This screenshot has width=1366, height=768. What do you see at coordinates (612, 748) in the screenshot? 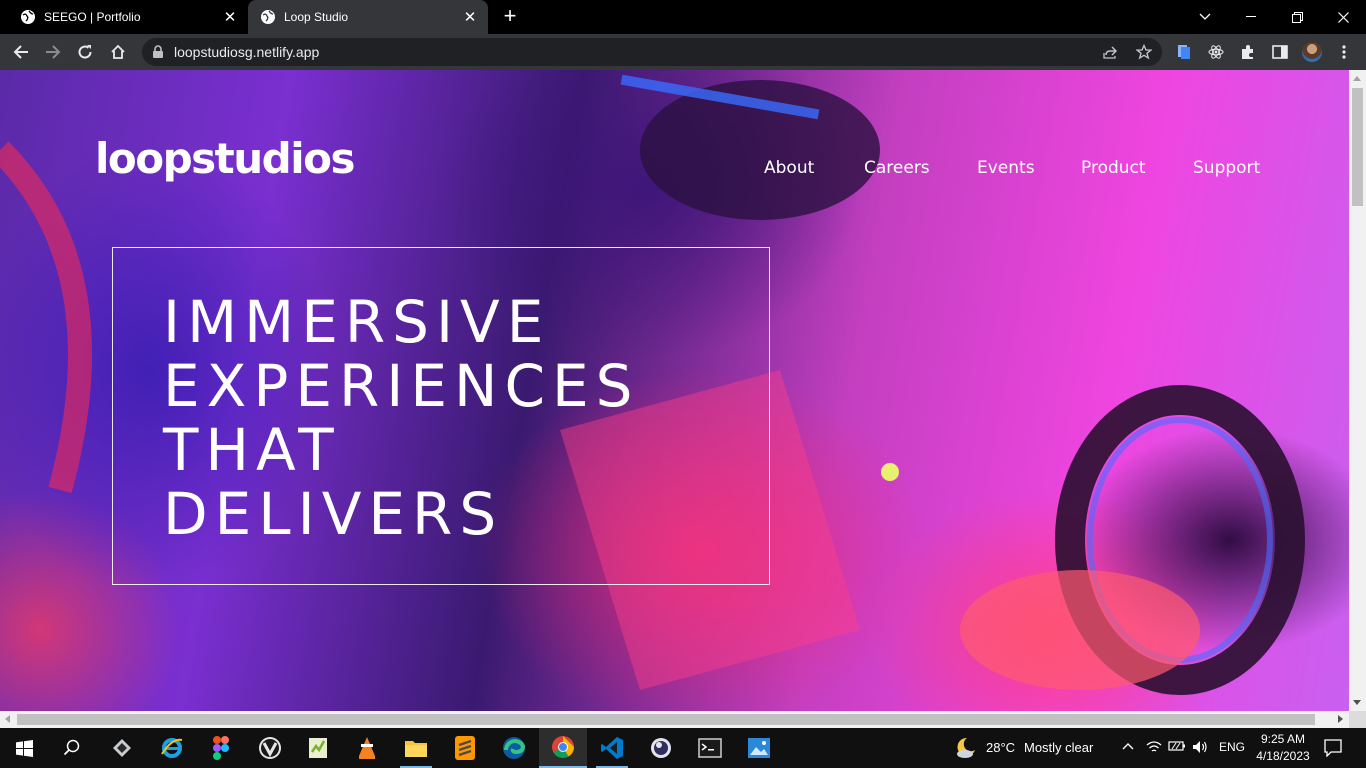
I see `vscode-icon` at bounding box center [612, 748].